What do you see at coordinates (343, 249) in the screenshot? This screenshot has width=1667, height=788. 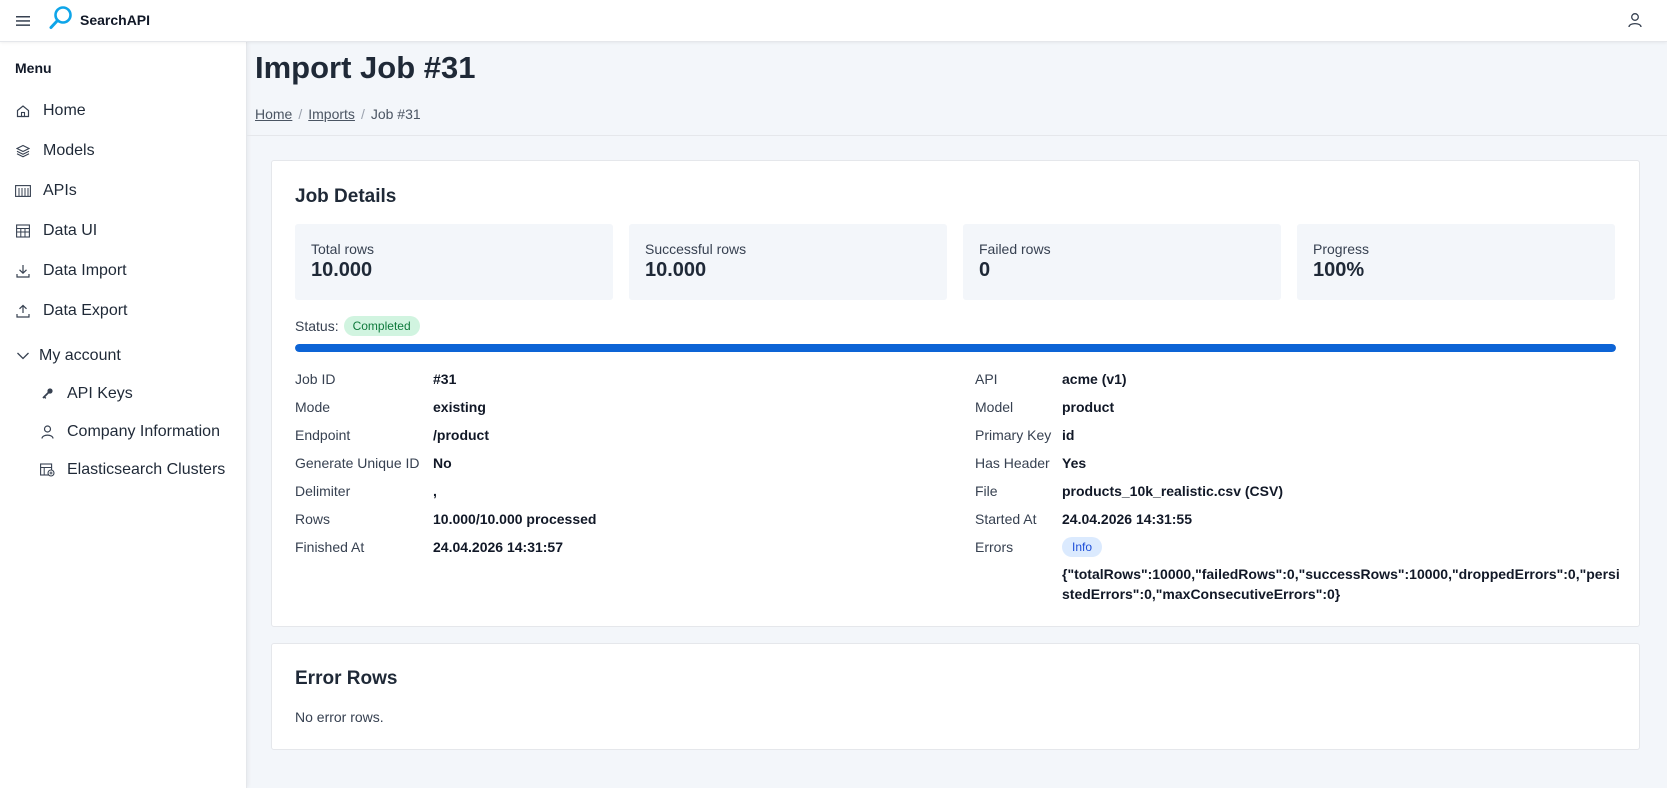 I see `stat-label: Total rows` at bounding box center [343, 249].